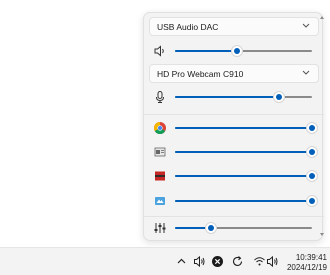 The image size is (330, 275). I want to click on output-volume-row, so click(234, 51).